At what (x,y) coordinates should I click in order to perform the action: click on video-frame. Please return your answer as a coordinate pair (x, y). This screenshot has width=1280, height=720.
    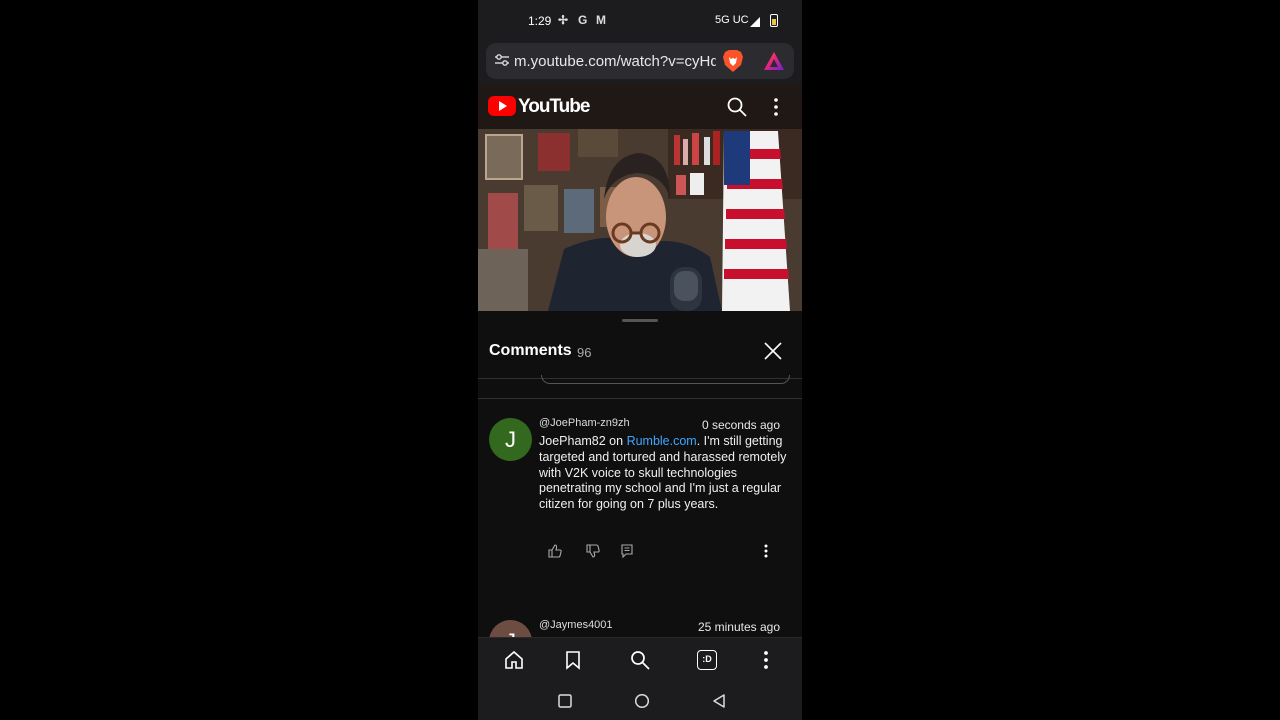
    Looking at the image, I should click on (640, 220).